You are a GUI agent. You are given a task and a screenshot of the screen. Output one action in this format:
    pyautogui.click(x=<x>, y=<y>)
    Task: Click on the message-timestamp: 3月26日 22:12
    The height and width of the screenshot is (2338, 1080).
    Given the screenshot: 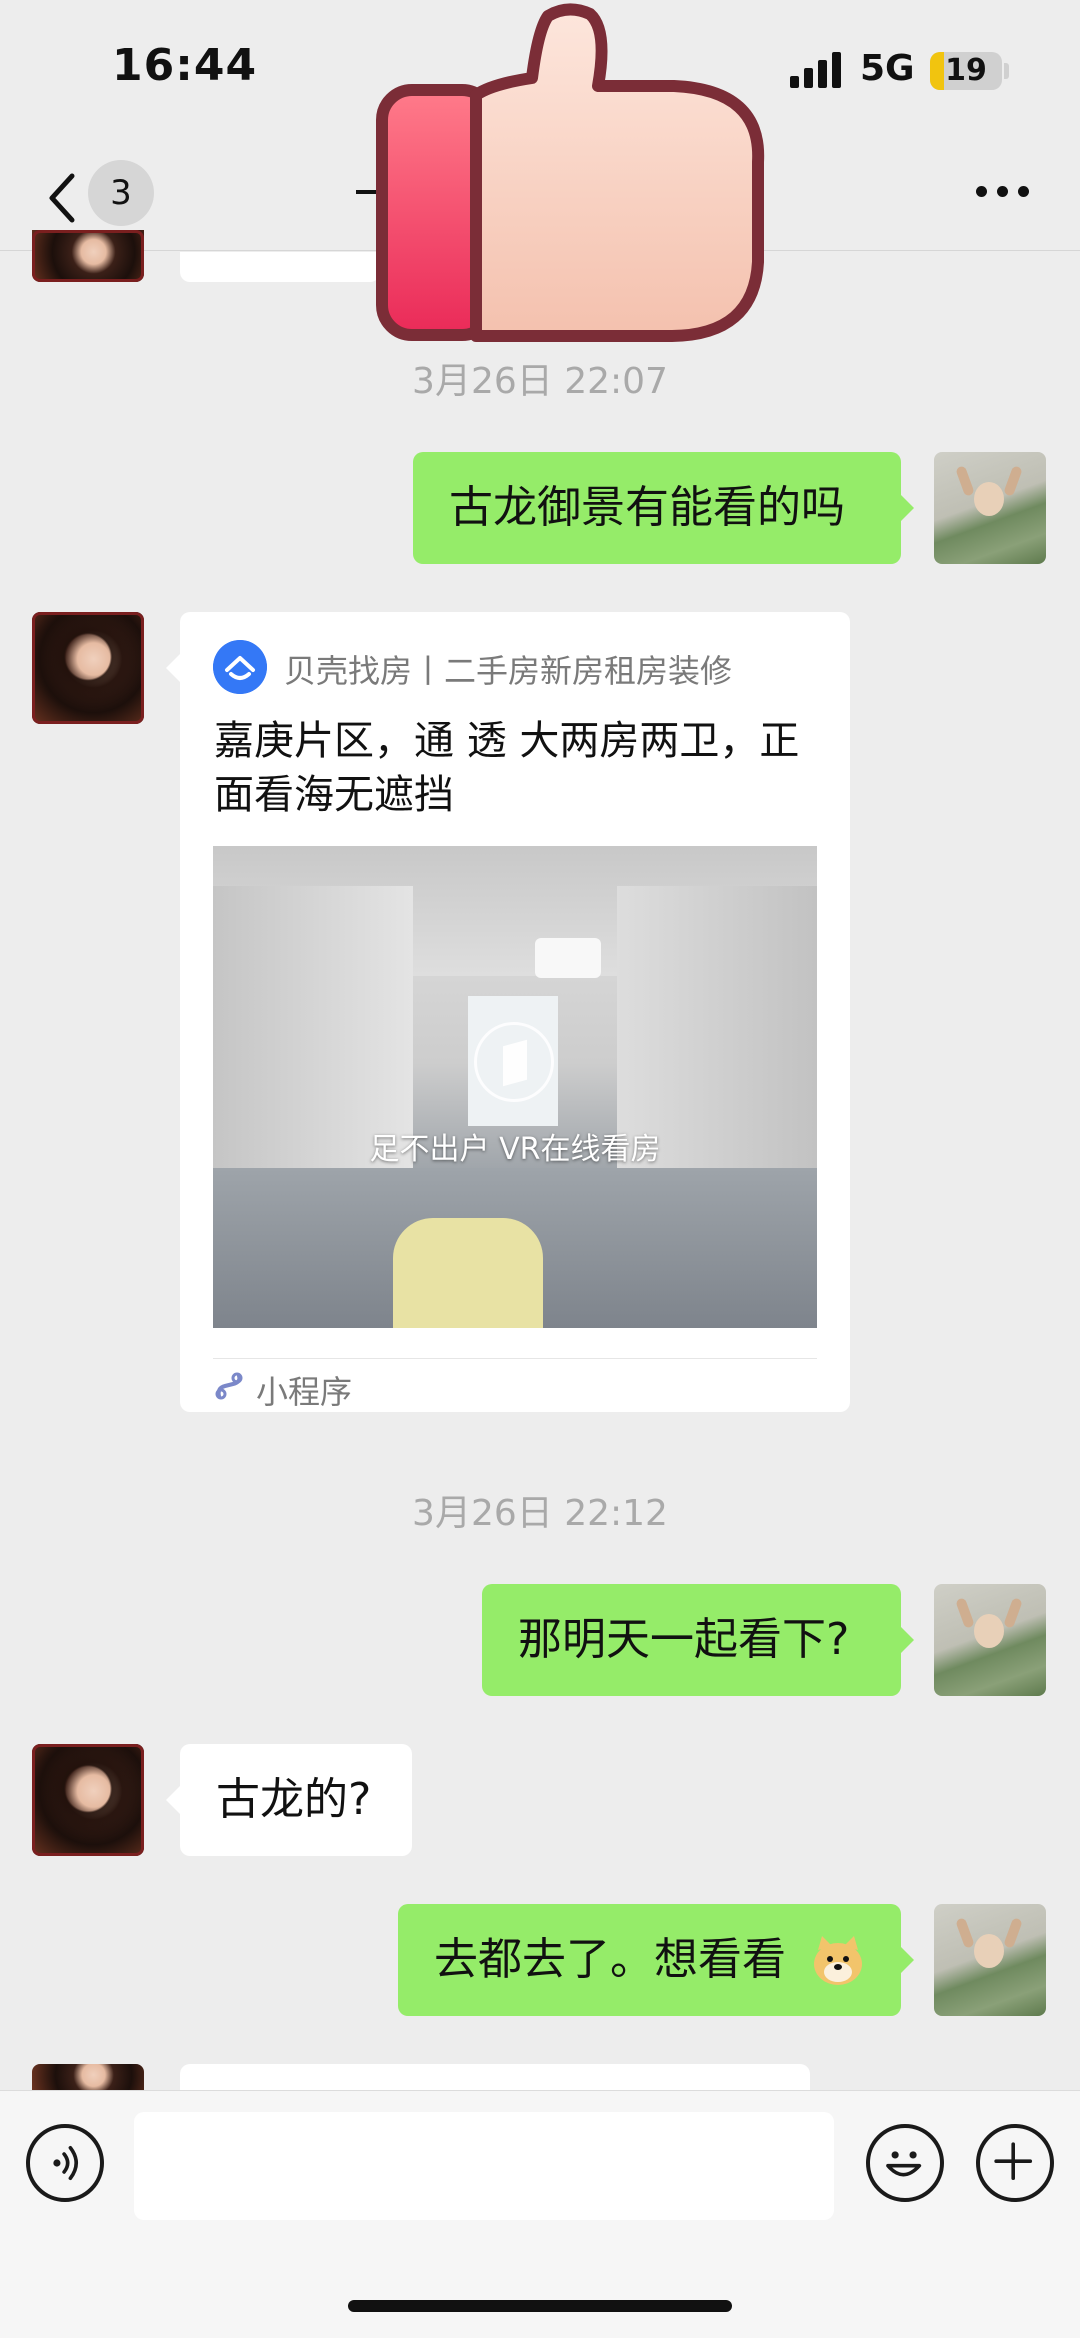 What is the action you would take?
    pyautogui.click(x=540, y=1513)
    